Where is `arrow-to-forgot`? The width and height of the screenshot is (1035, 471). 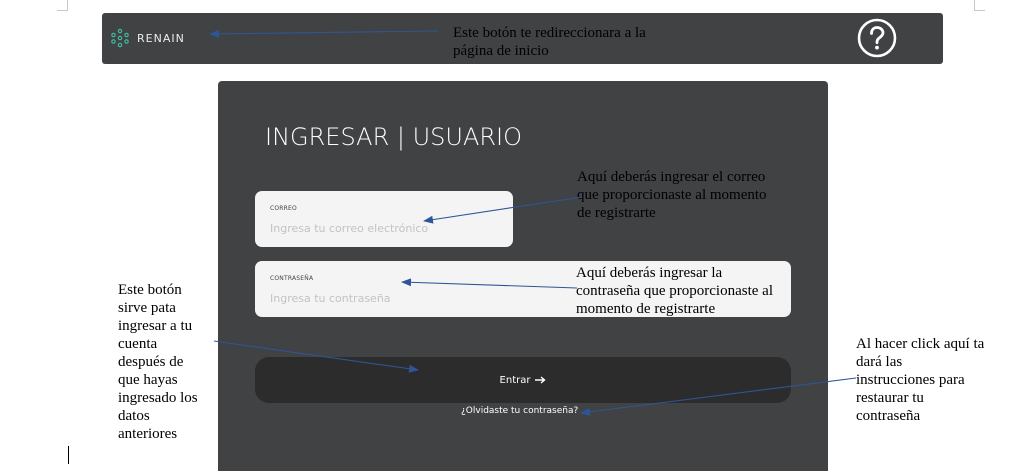
arrow-to-forgot is located at coordinates (718, 396).